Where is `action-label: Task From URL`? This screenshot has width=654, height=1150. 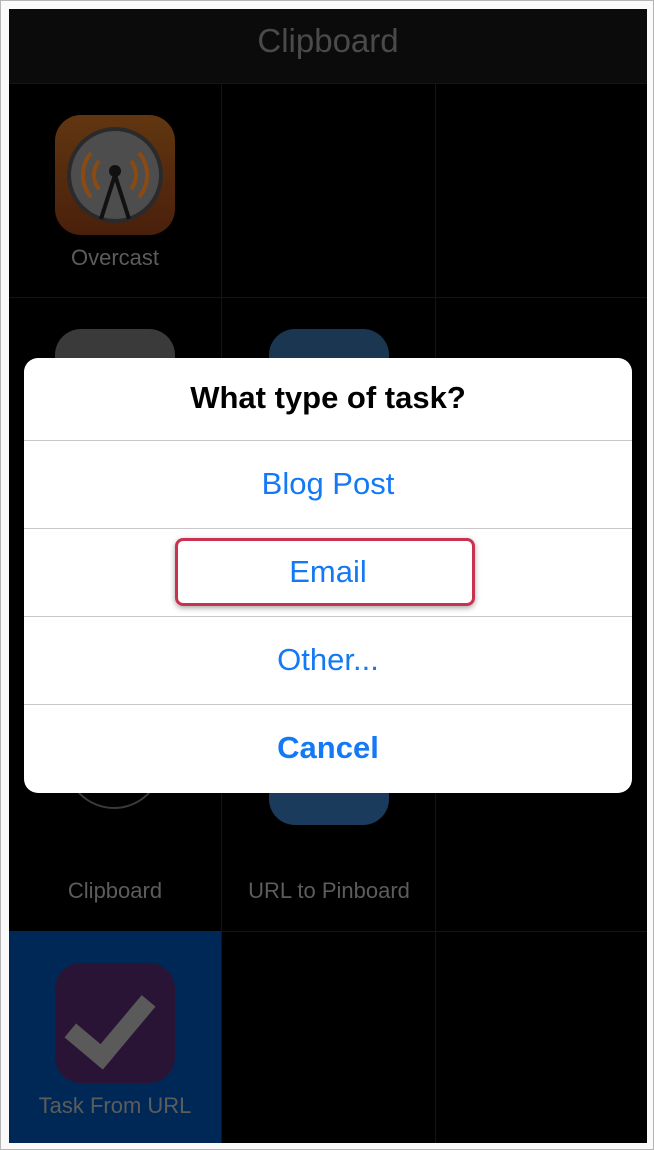
action-label: Task From URL is located at coordinates (115, 1105).